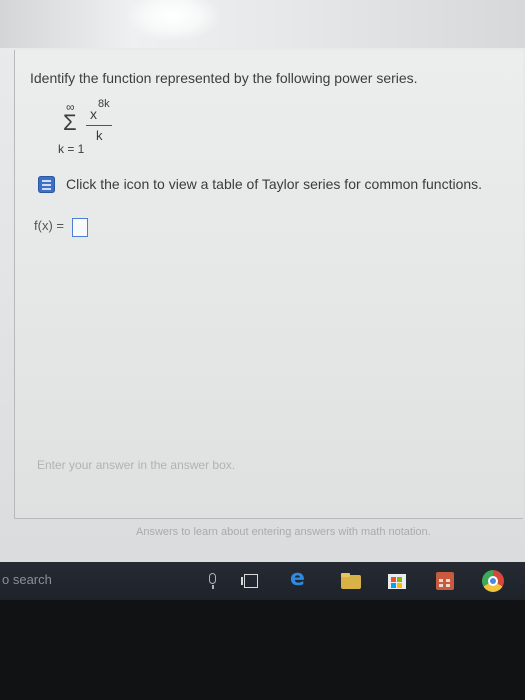  I want to click on answer-input, so click(80, 227).